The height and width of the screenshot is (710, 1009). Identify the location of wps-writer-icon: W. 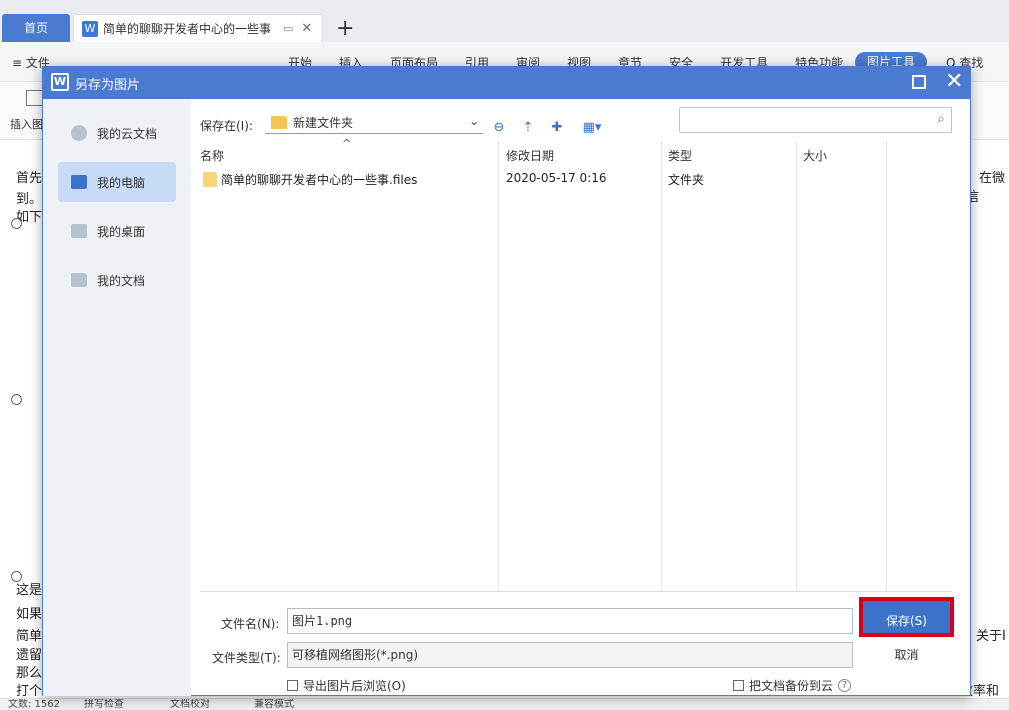
(90, 28).